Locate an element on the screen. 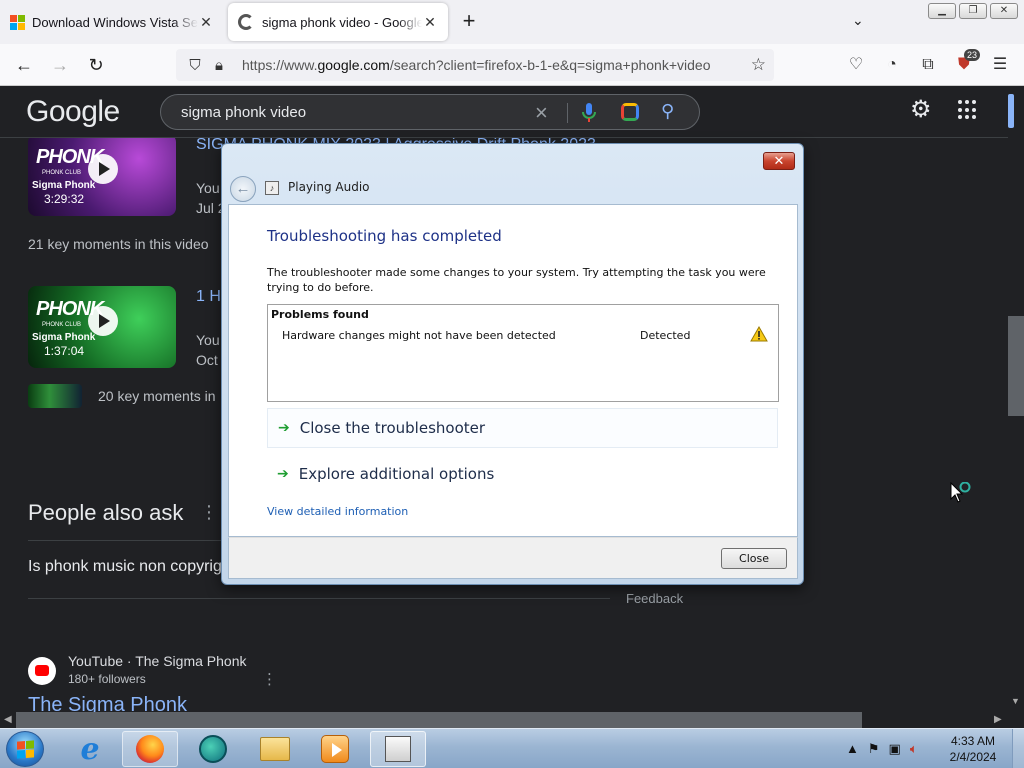 The image size is (1024, 768). reload-icon: ↻ is located at coordinates (96, 65).